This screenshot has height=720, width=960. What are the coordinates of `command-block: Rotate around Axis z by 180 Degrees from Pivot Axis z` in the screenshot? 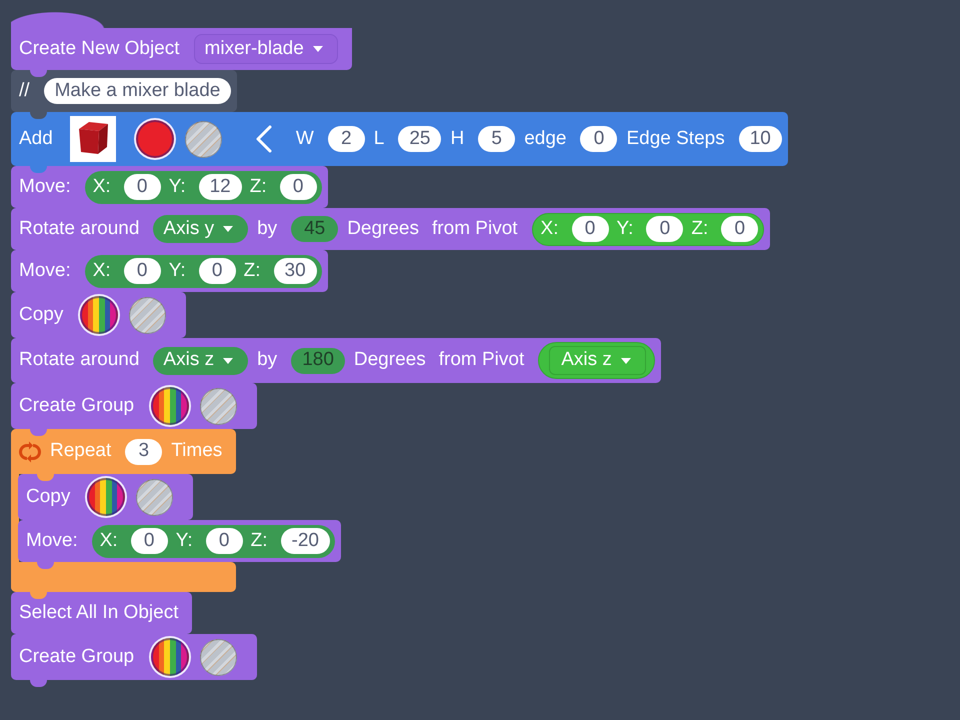 It's located at (336, 360).